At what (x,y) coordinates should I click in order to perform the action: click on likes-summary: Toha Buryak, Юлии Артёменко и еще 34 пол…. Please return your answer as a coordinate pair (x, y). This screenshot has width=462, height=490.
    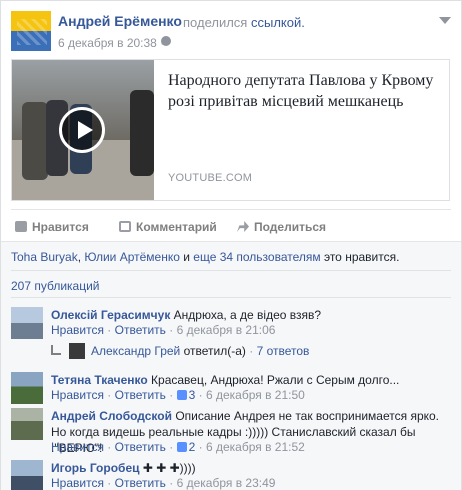
    Looking at the image, I should click on (205, 257).